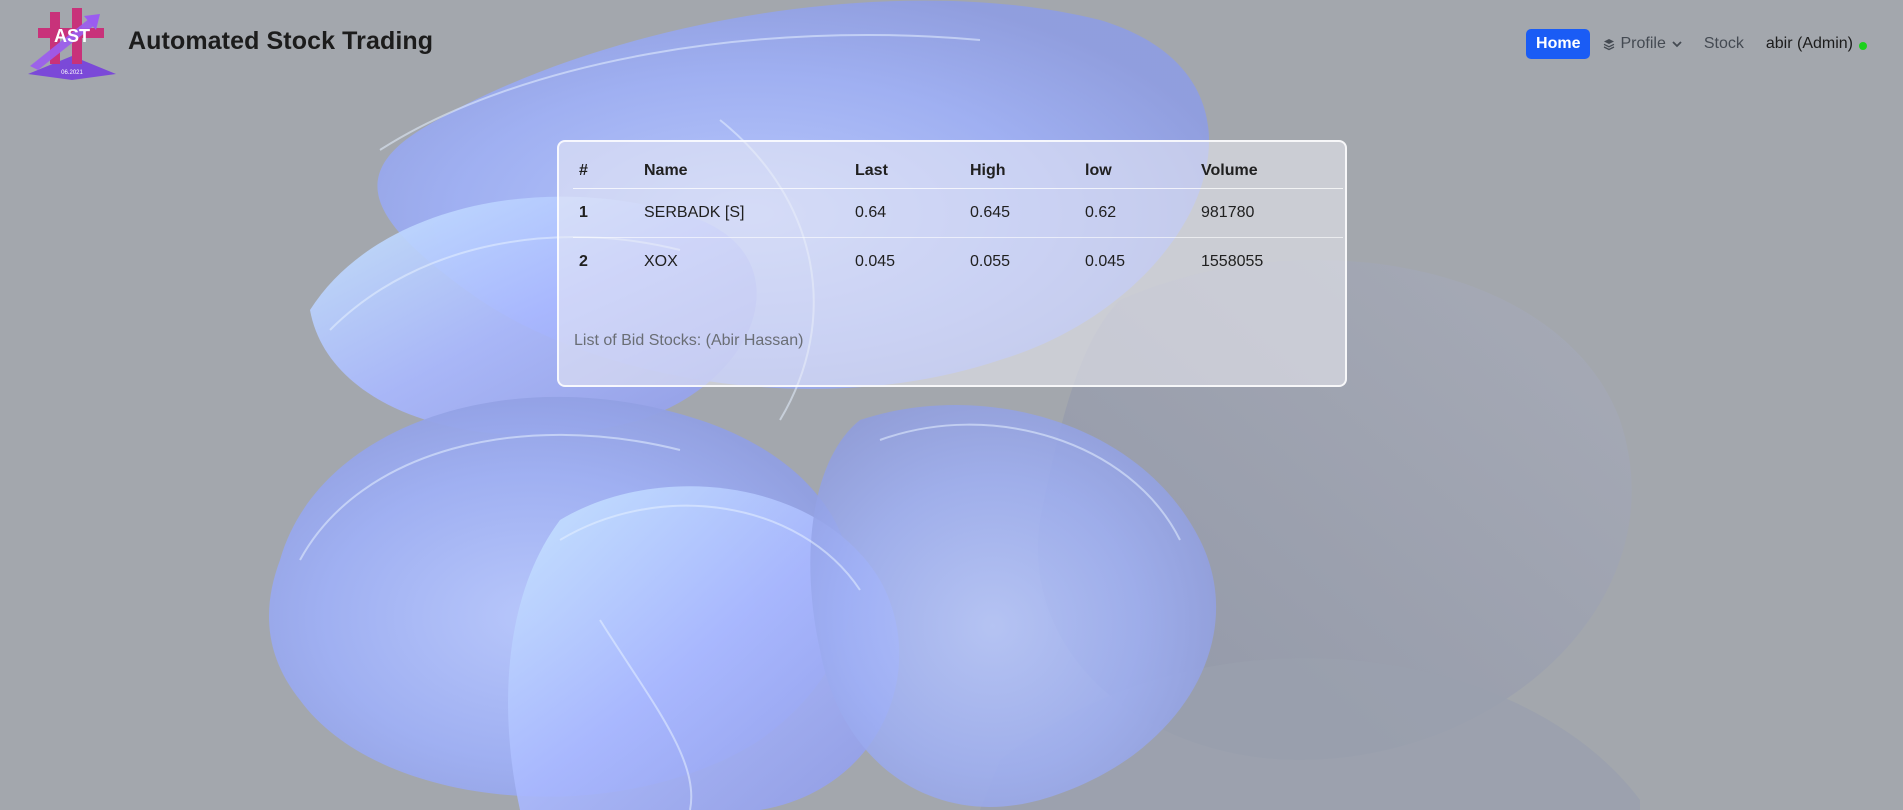  I want to click on table-caption: List of Bid Stocks: (Abir Hassan), so click(689, 340).